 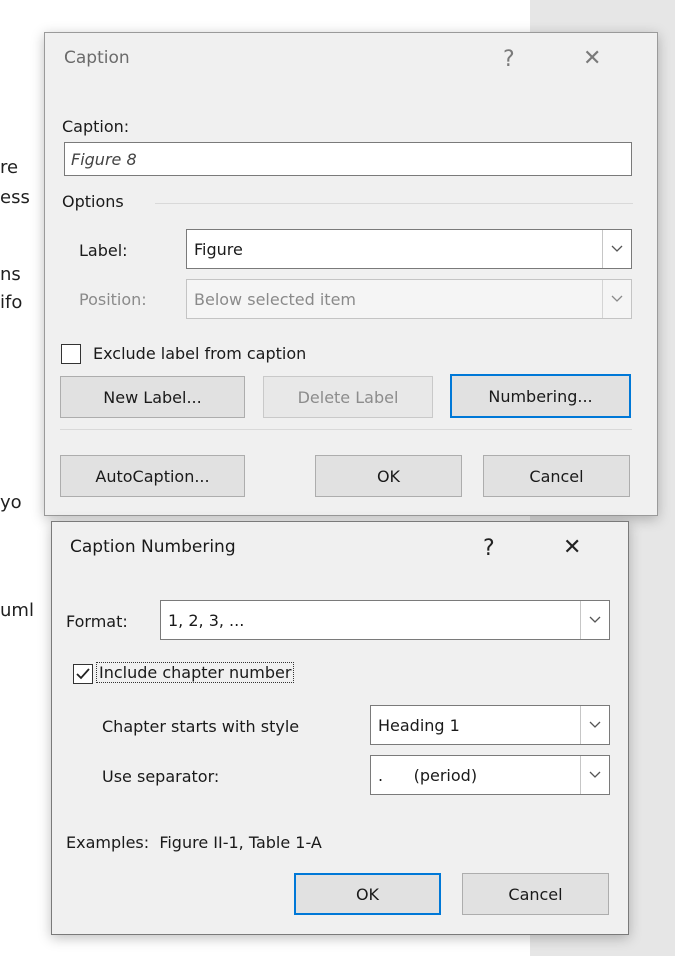 What do you see at coordinates (348, 159) in the screenshot?
I see `caption-input: Figure 8` at bounding box center [348, 159].